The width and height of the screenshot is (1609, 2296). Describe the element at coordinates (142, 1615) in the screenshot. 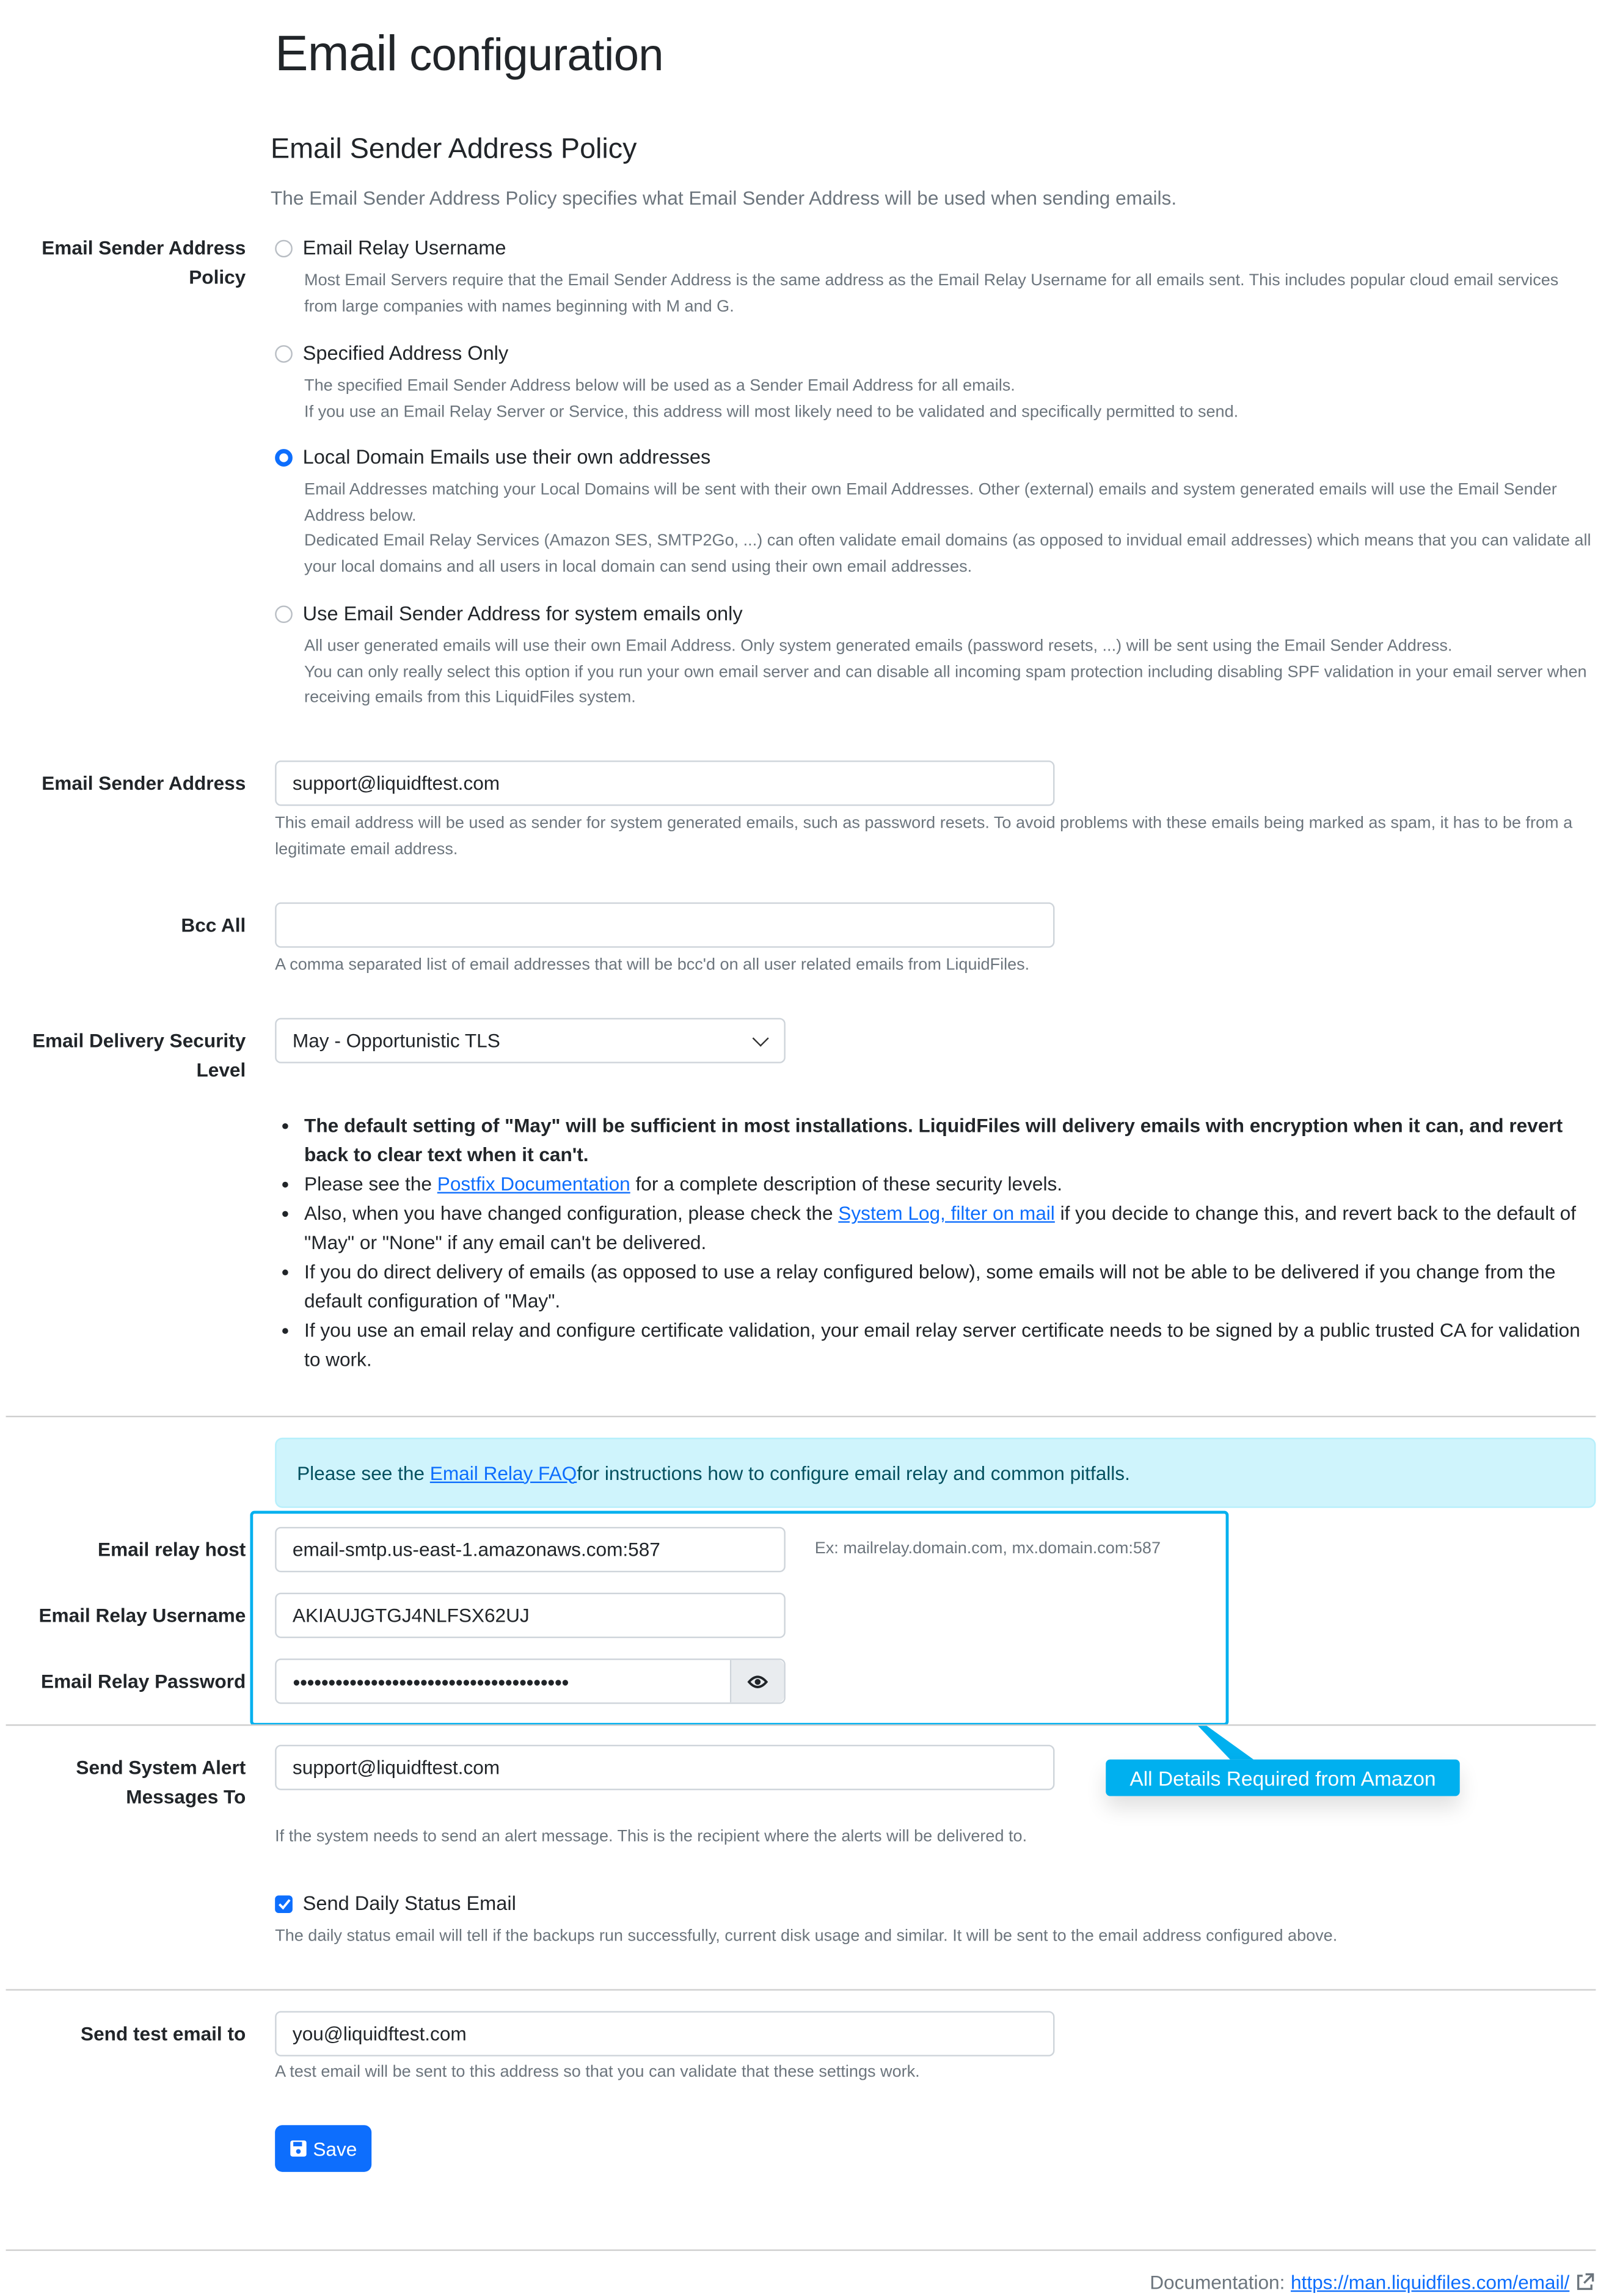

I see `relay-username-label: Email Relay Username` at that location.